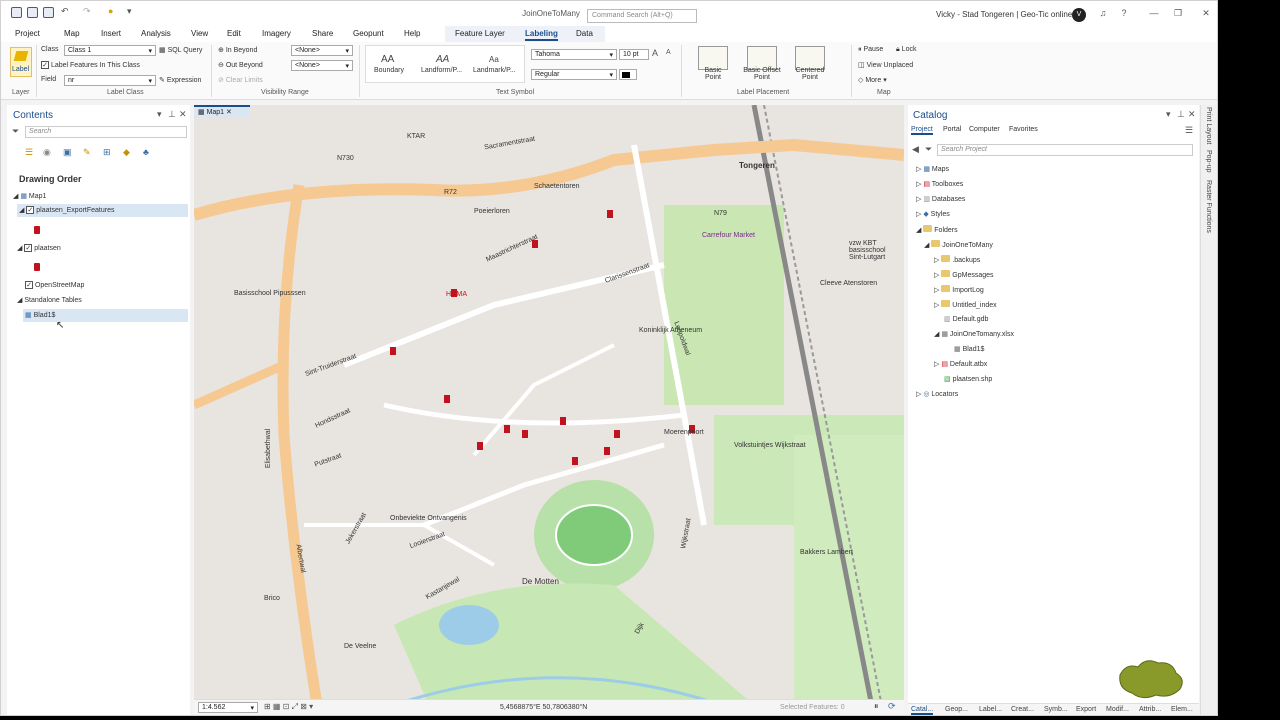  I want to click on minimize-icon: —, so click(1154, 13).